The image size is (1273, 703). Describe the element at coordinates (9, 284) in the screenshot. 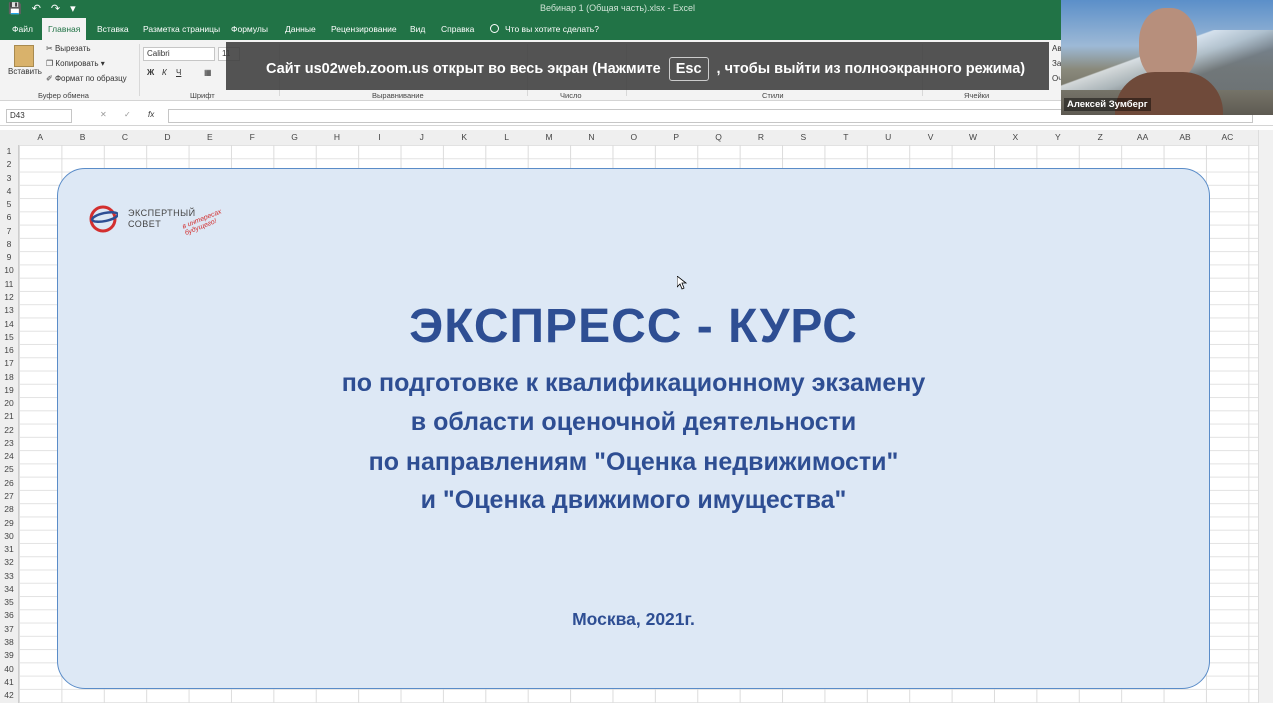

I see `row-header: 11` at that location.